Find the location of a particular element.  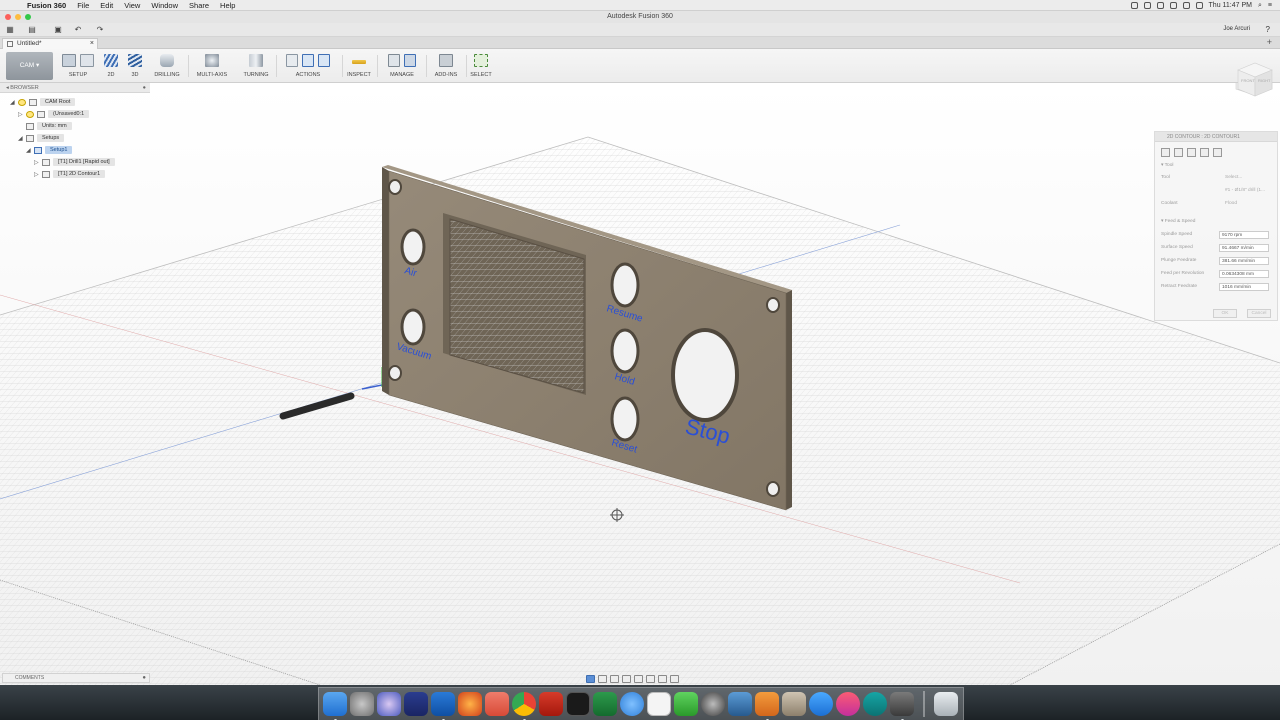

view-cube-overlay: FRONT RIGHT is located at coordinates (1255, 79).